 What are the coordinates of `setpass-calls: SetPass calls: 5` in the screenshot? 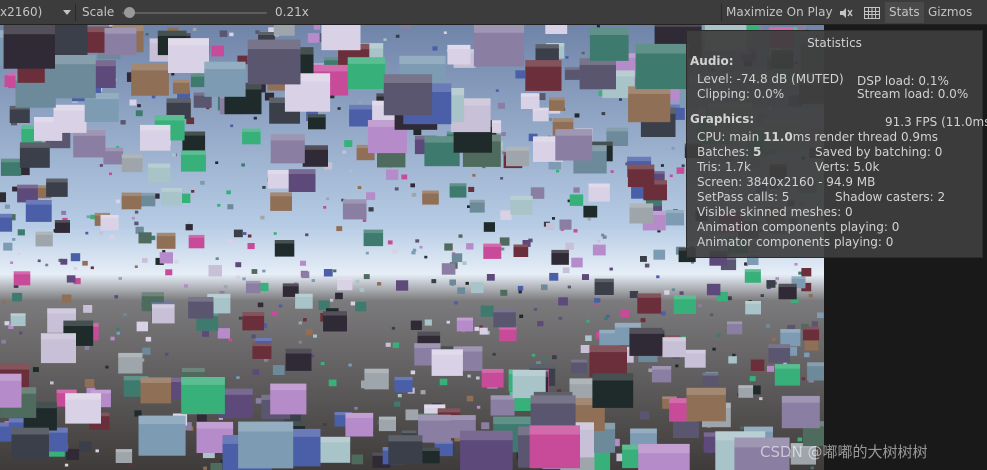 It's located at (743, 197).